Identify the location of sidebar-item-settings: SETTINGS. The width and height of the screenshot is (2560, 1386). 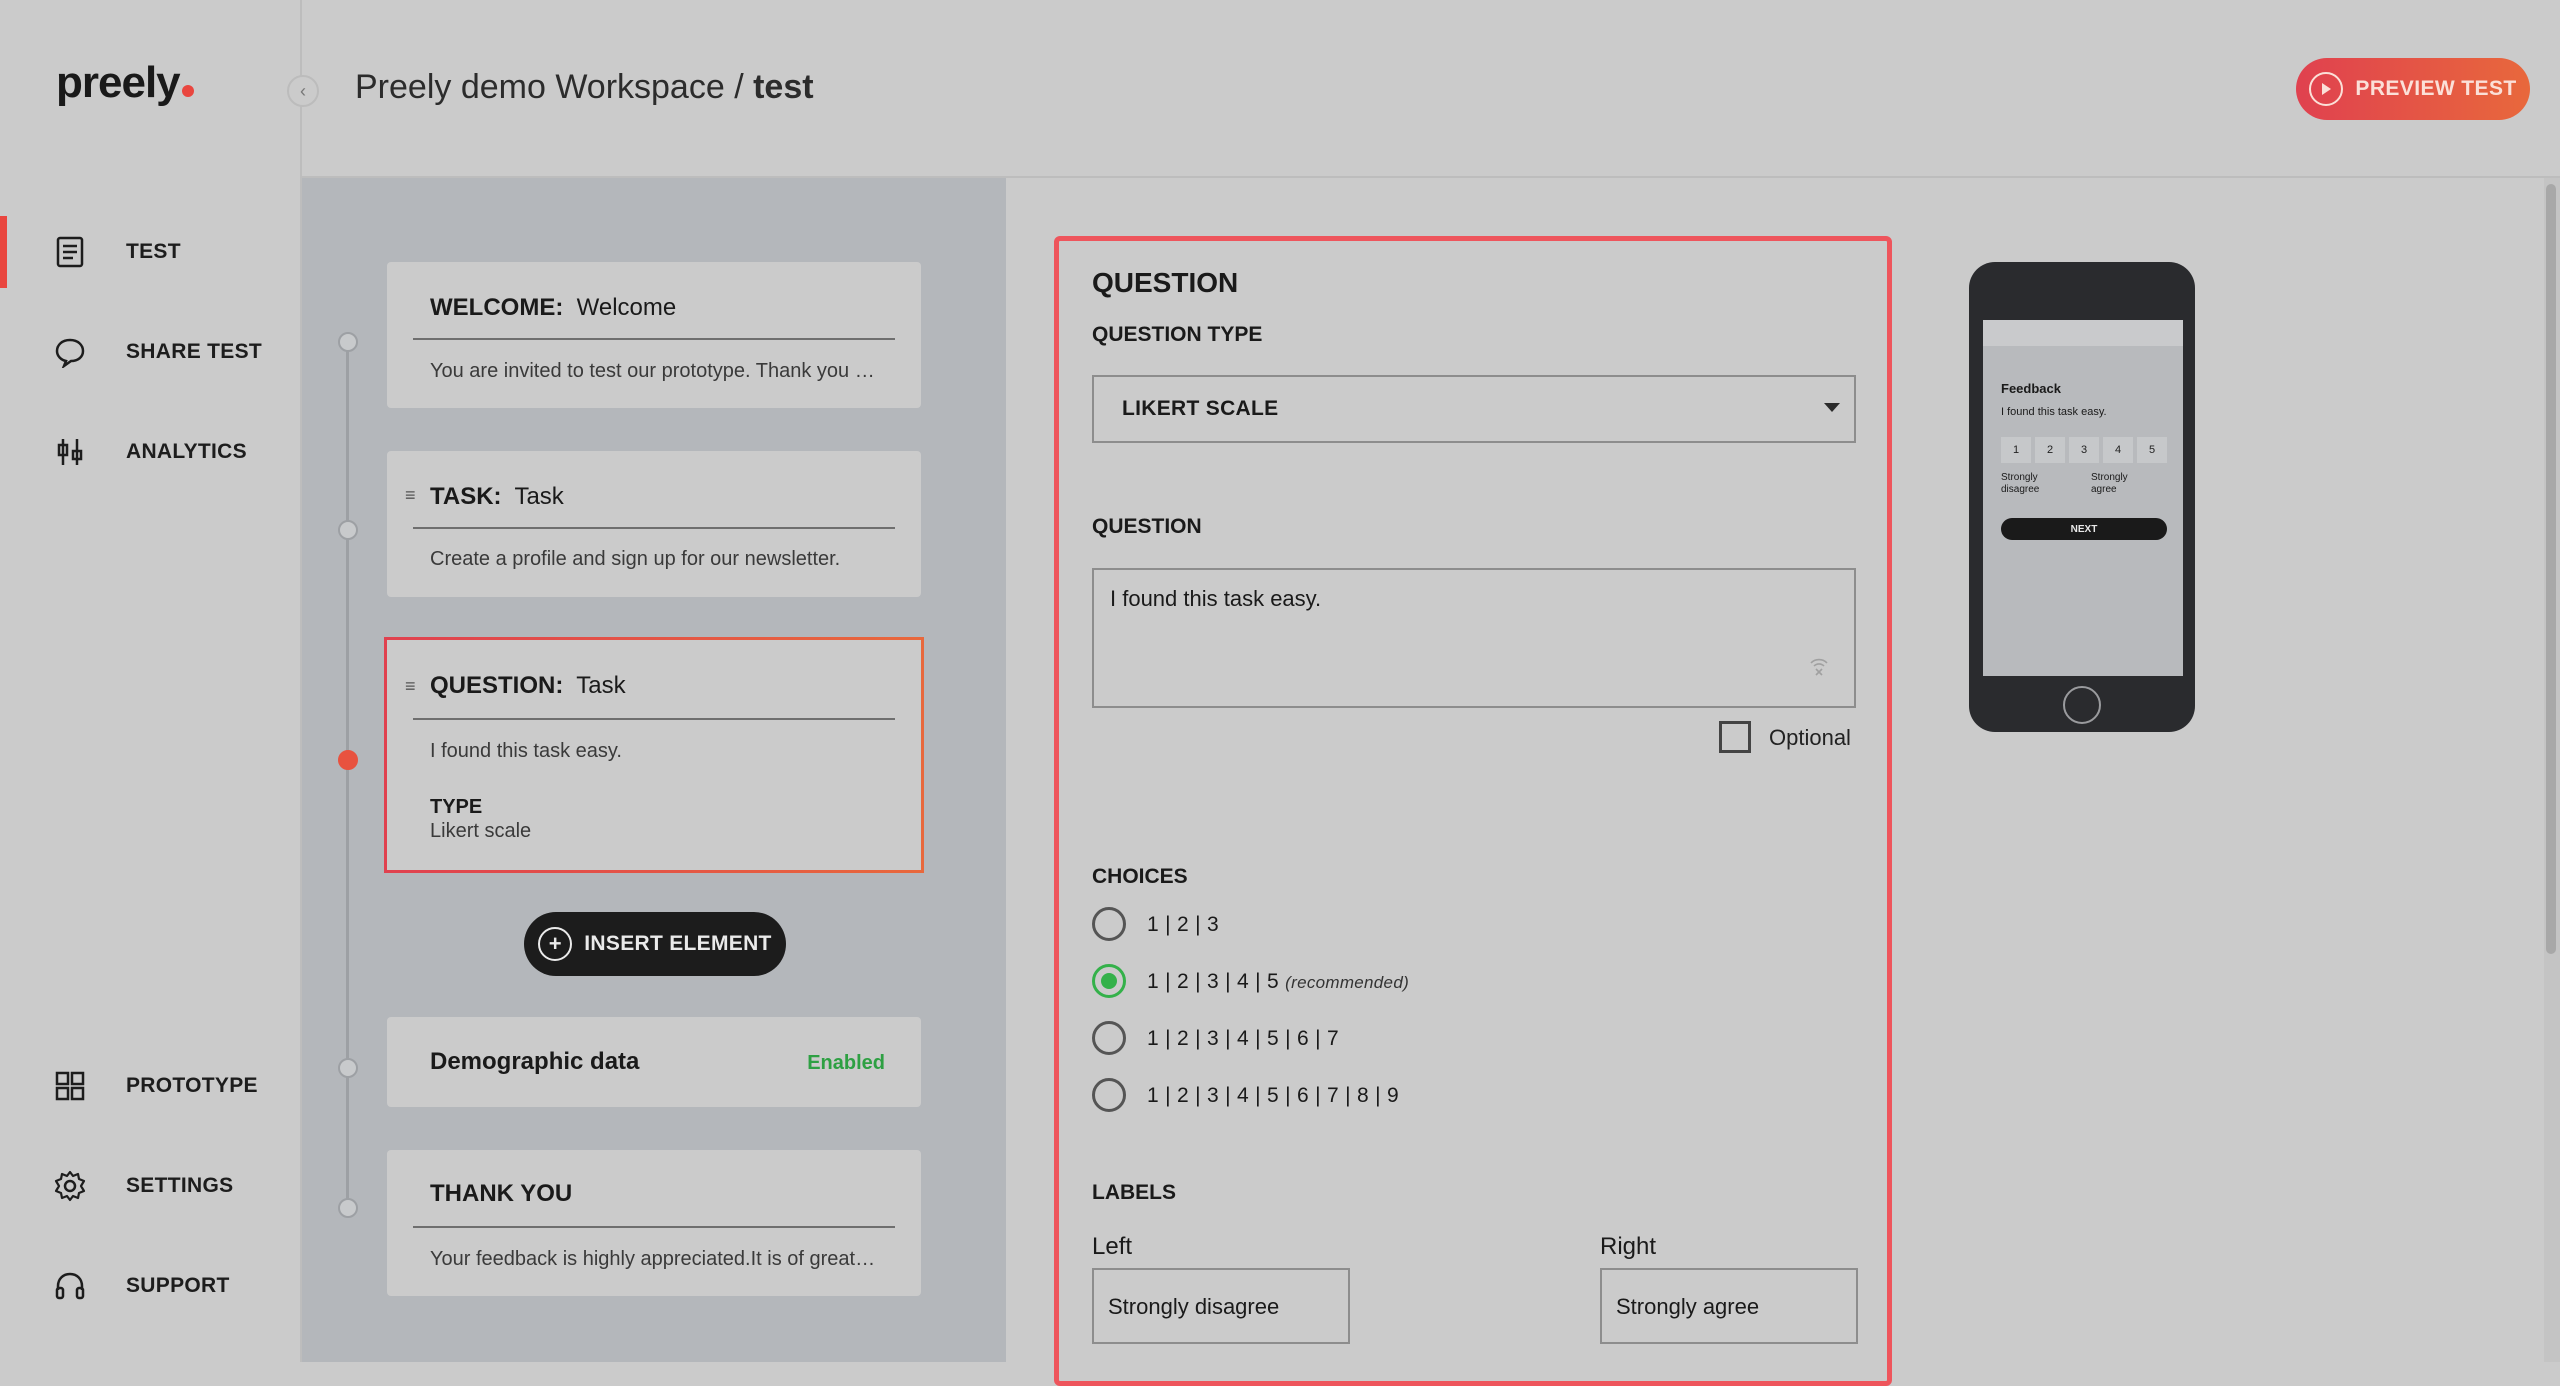
(150, 1186).